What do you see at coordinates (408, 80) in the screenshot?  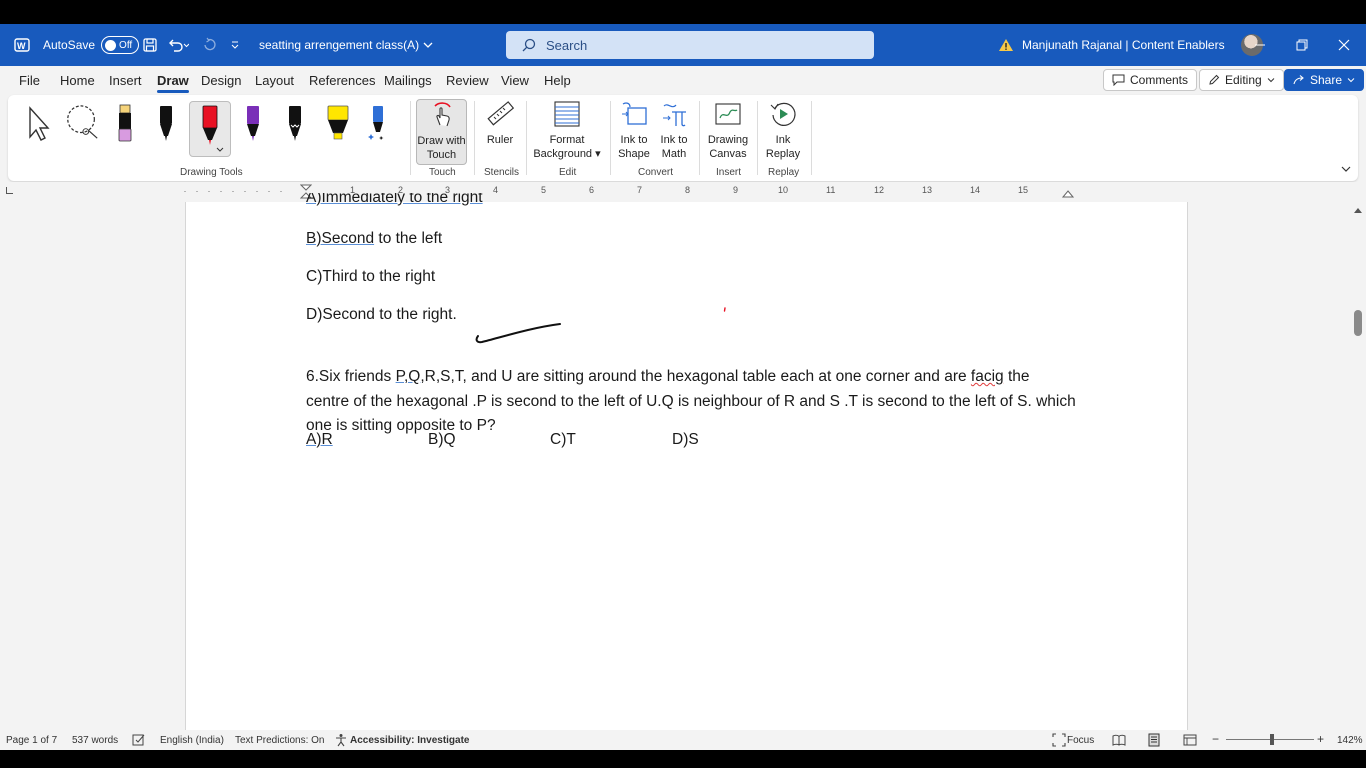 I see `tab-mailings: Mailings` at bounding box center [408, 80].